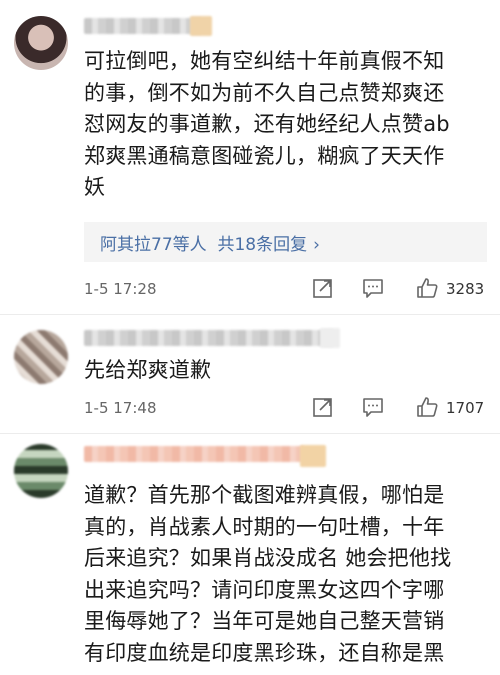  I want to click on like-count: 3283, so click(465, 289).